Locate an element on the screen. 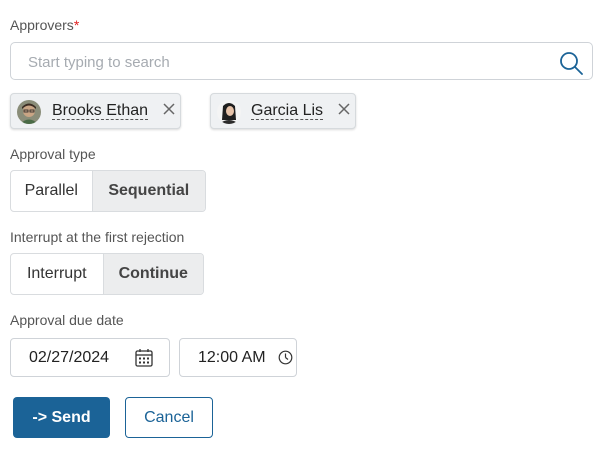 This screenshot has height=461, width=599. approvers-label-text: Approvers is located at coordinates (42, 25).